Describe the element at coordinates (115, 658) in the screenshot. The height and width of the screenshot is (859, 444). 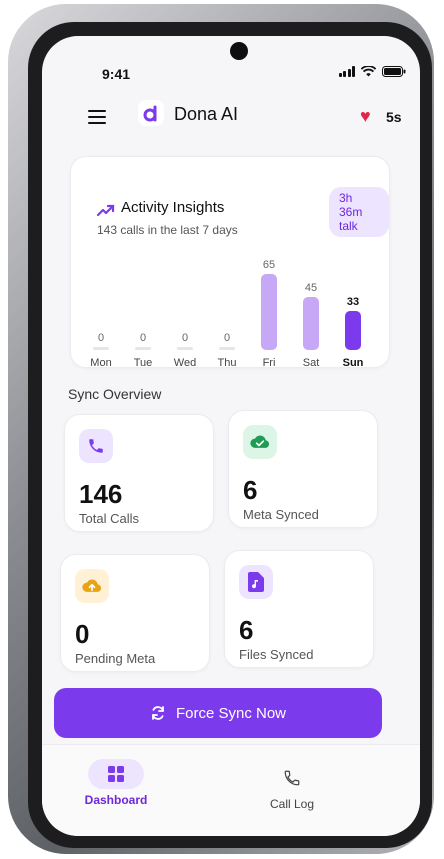
I see `stat-label: Pending Meta` at that location.